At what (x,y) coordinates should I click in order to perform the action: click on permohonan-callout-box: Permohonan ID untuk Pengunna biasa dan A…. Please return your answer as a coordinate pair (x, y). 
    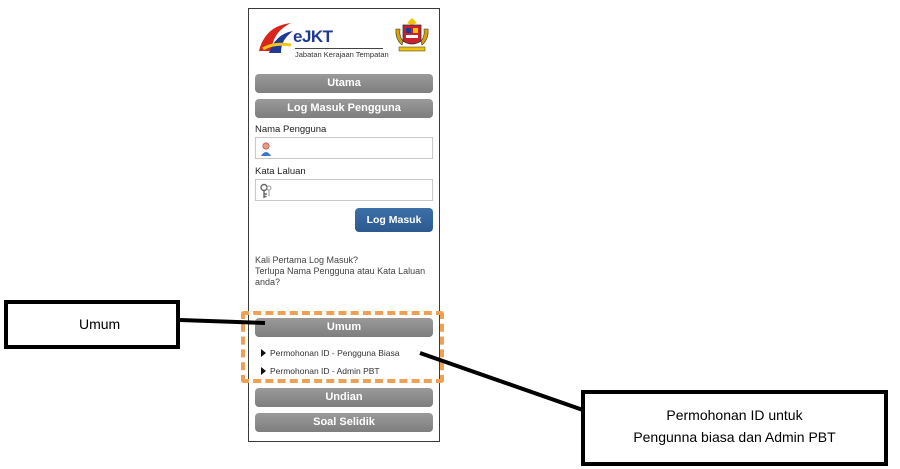
    Looking at the image, I should click on (734, 428).